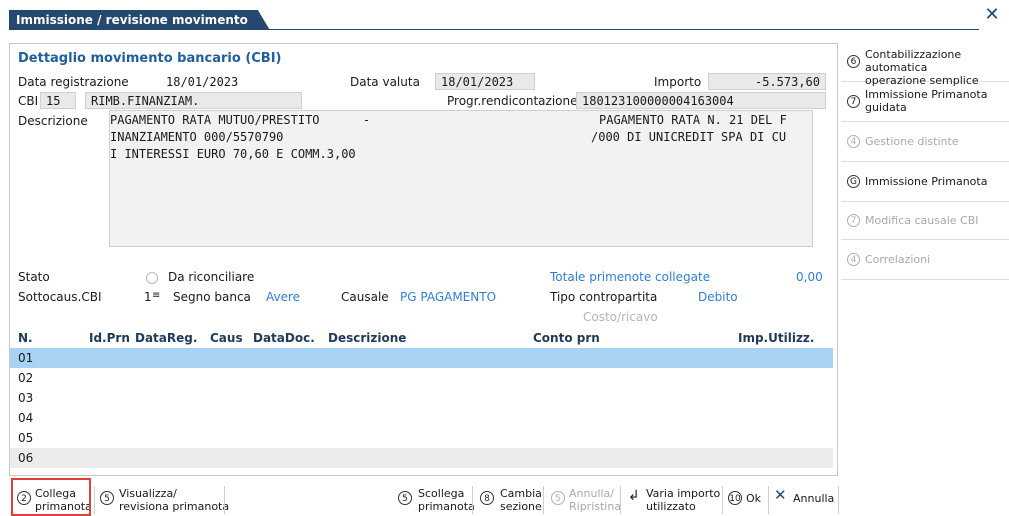 The image size is (1009, 516). I want to click on stato-radio, so click(152, 278).